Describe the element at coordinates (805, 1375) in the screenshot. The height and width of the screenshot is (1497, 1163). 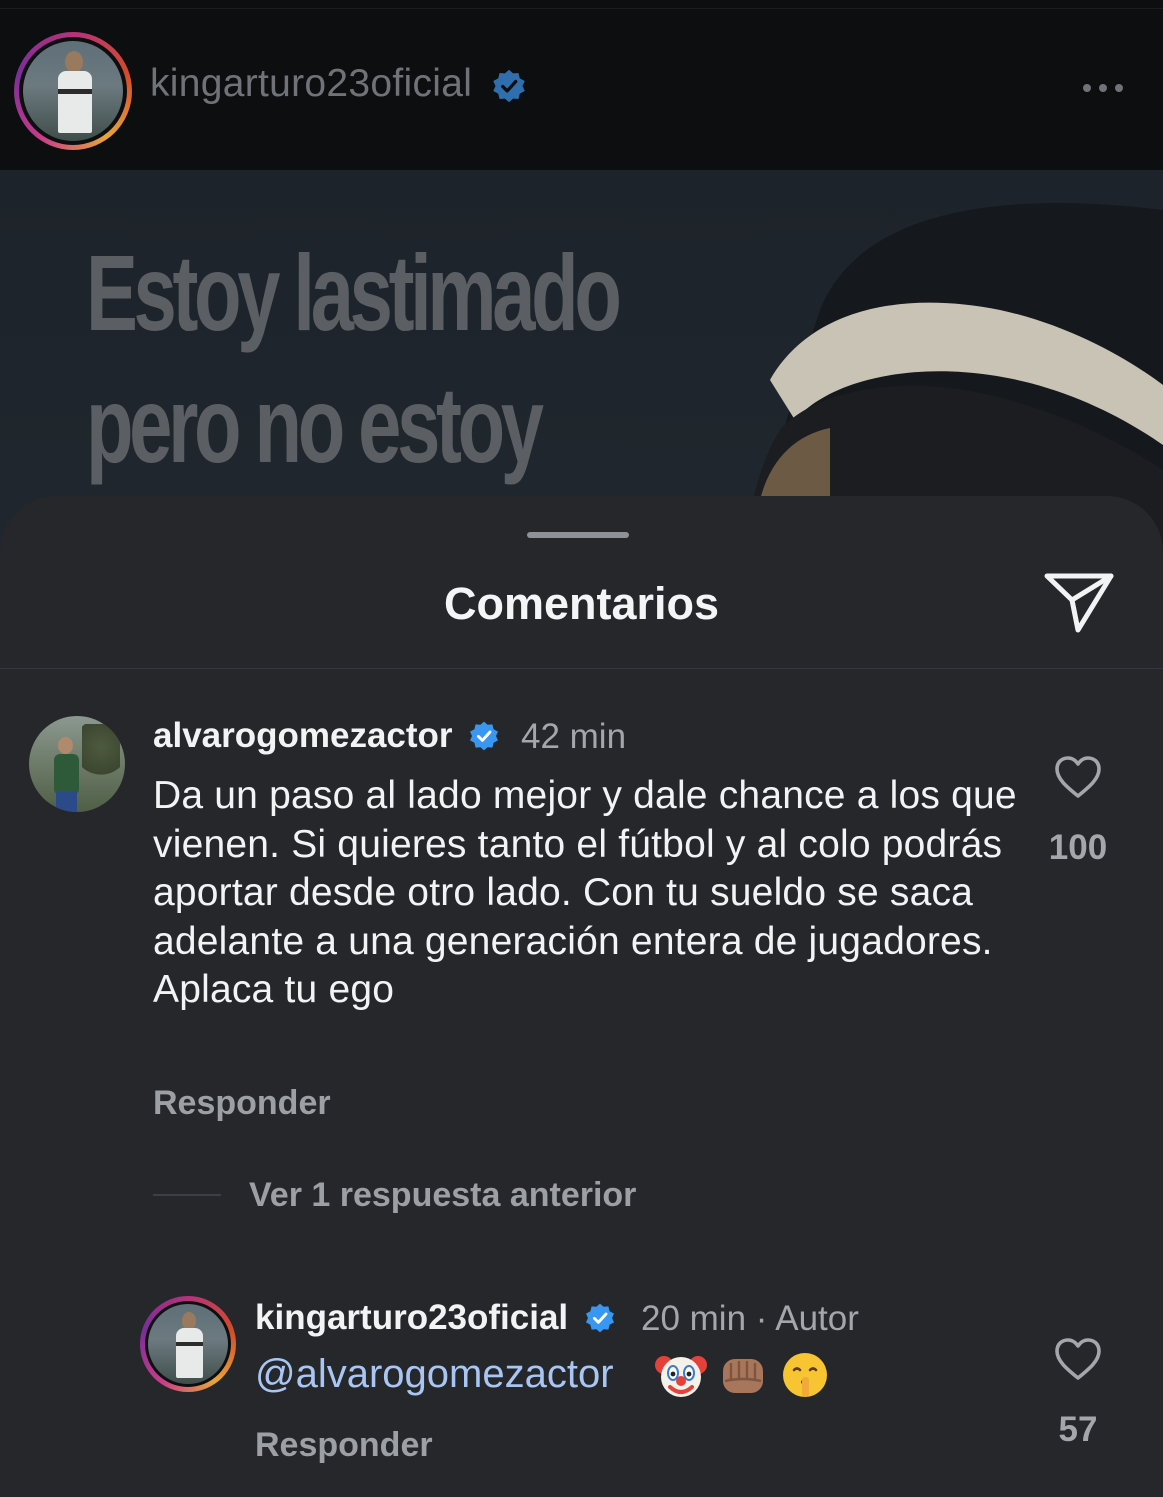
I see `shushing-face-icon` at that location.